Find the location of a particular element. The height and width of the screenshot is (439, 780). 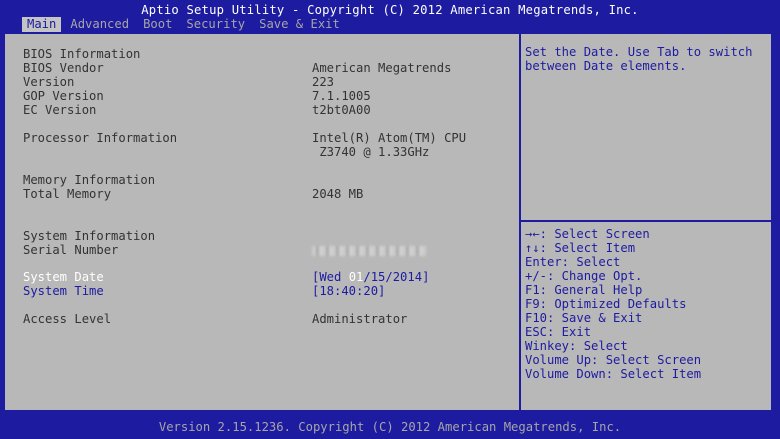

menu-advanced: Advanced is located at coordinates (99, 24).